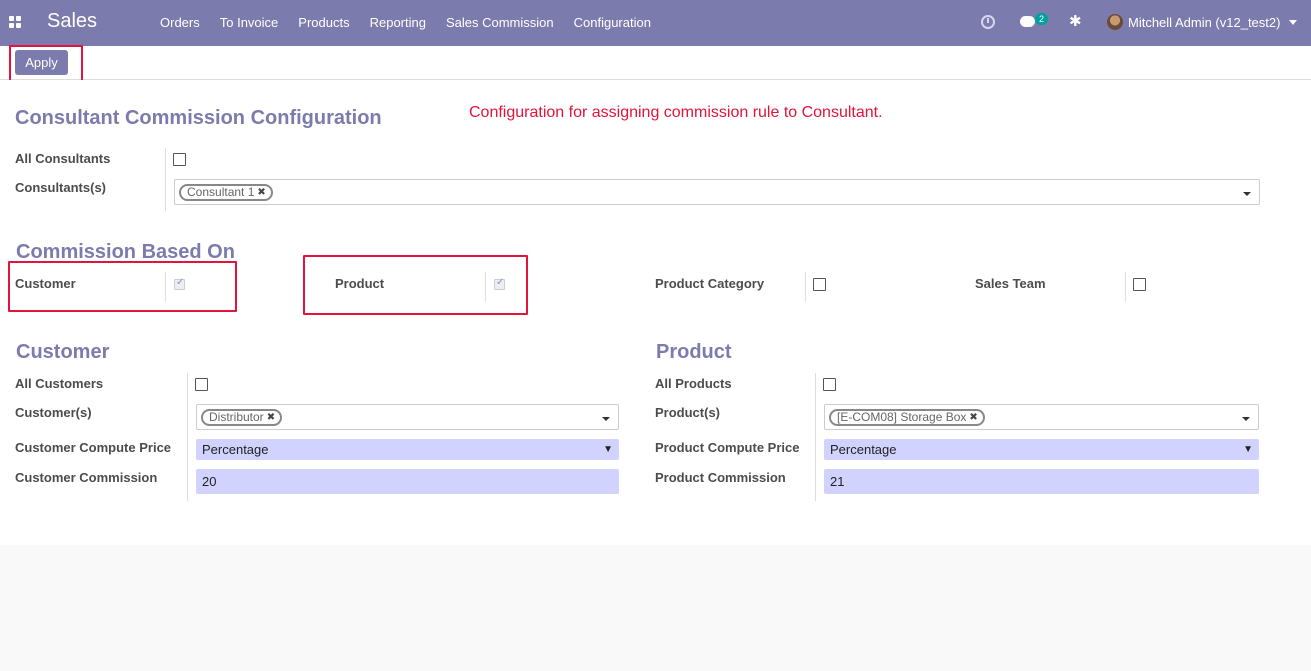  I want to click on user-avatar, so click(1115, 22).